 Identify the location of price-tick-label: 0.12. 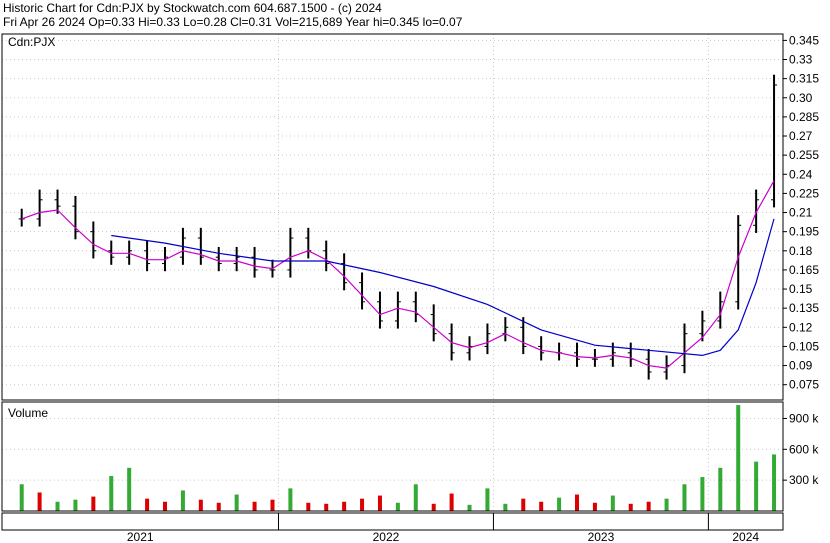
(801, 327).